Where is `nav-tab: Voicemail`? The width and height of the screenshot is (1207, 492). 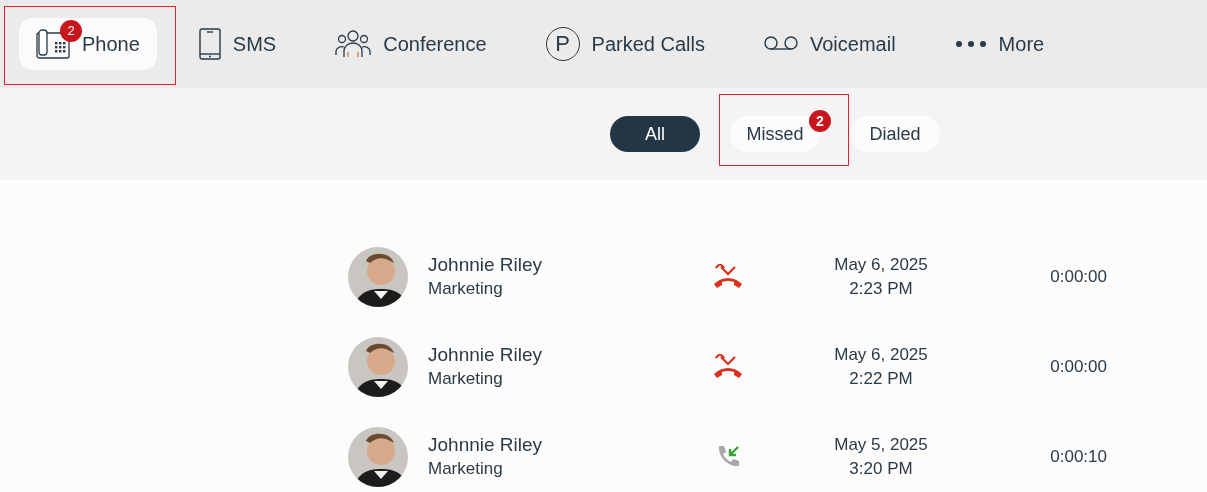
nav-tab: Voicemail is located at coordinates (830, 44).